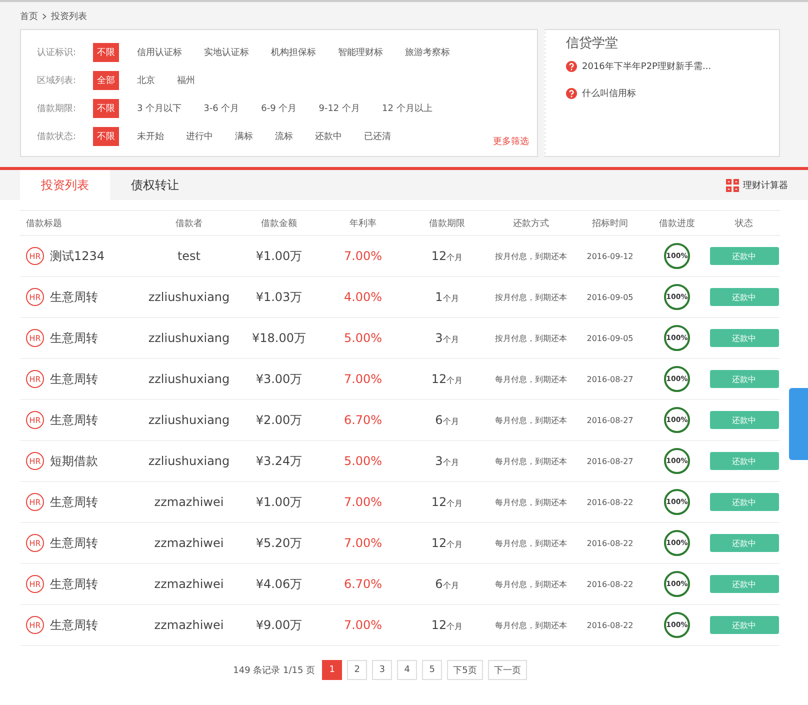 This screenshot has width=808, height=705. I want to click on filter-option: 进行中, so click(199, 136).